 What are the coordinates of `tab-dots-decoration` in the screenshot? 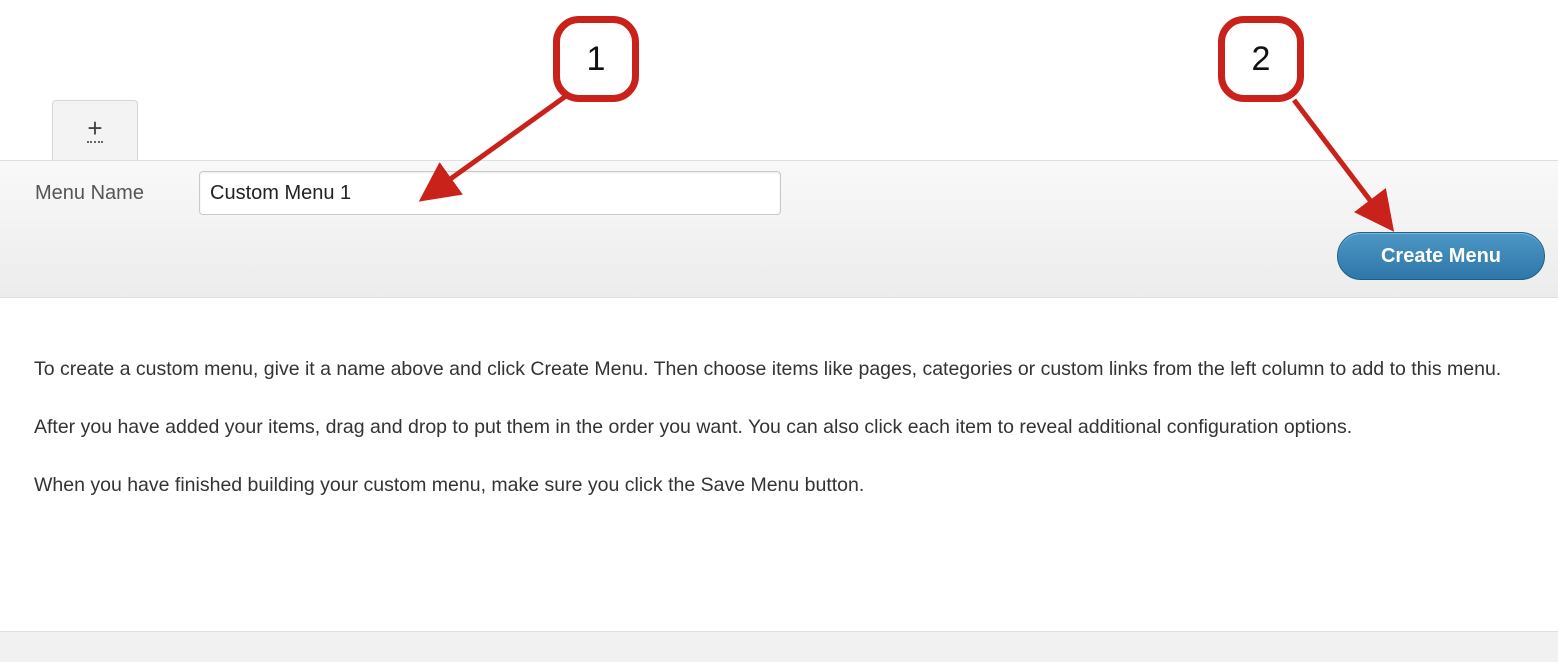 It's located at (95, 142).